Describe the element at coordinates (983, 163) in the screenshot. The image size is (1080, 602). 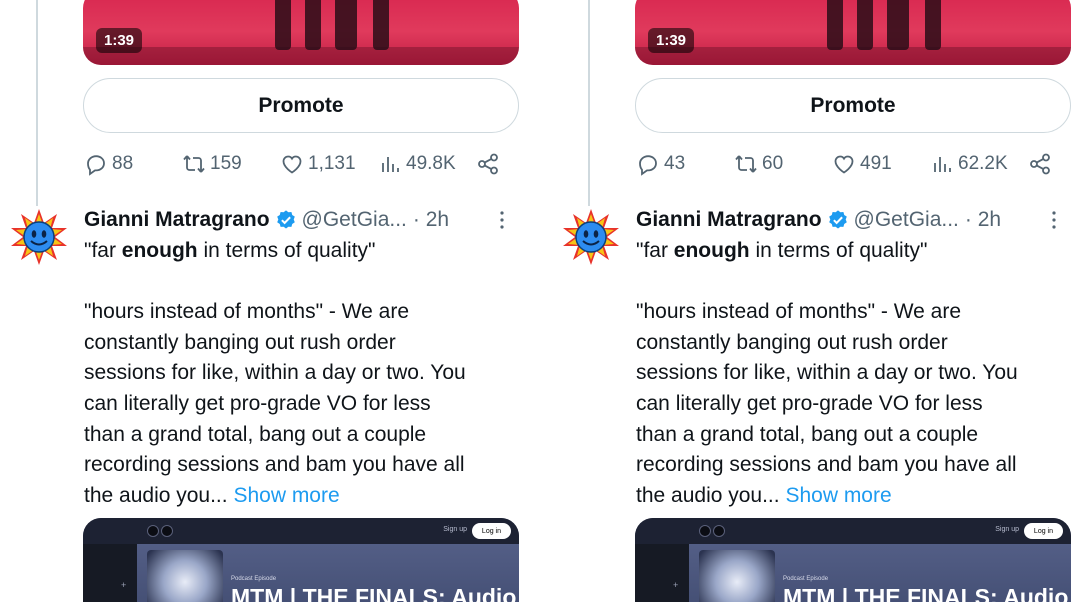
I see `views-count: 62.2K` at that location.